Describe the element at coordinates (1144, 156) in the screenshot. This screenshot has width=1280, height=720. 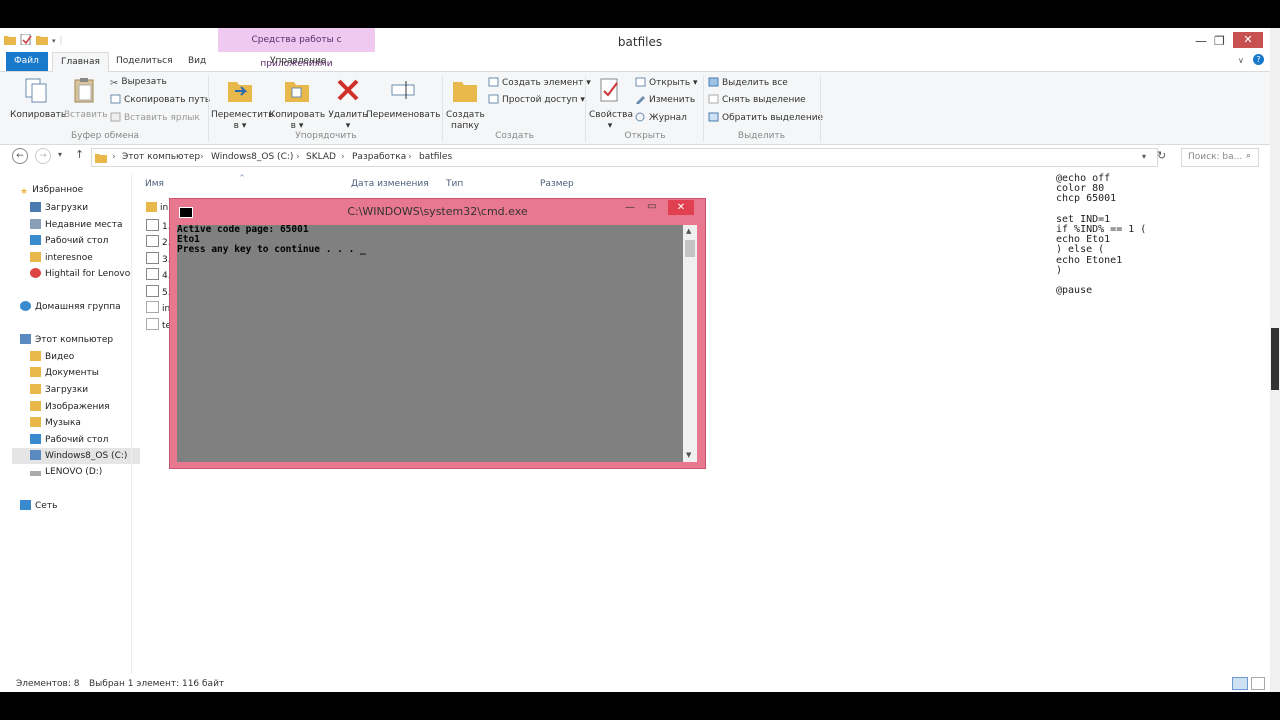
I see `chevron-down-icon: ▾` at that location.